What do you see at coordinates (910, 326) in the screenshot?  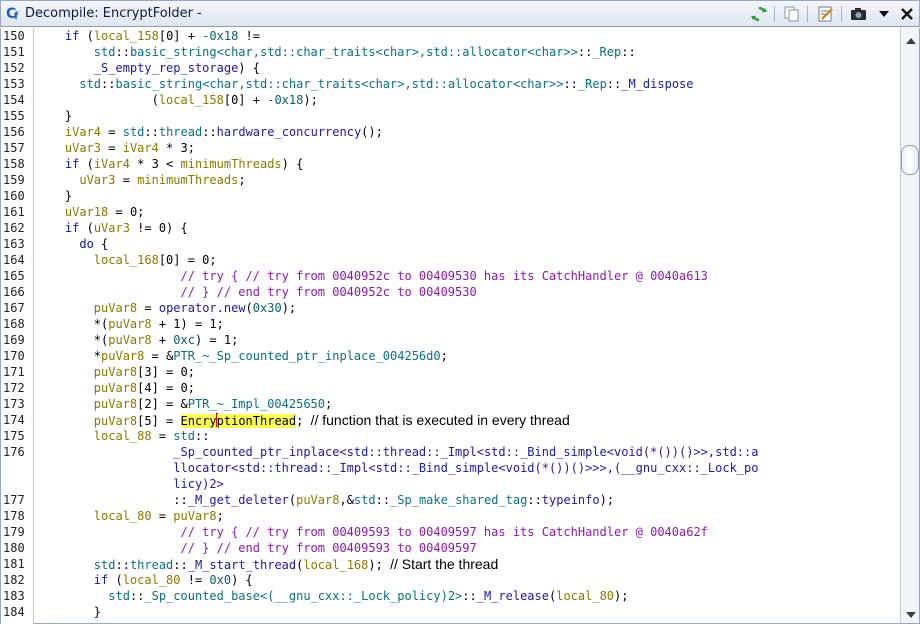 I see `vertical-scrollbar` at bounding box center [910, 326].